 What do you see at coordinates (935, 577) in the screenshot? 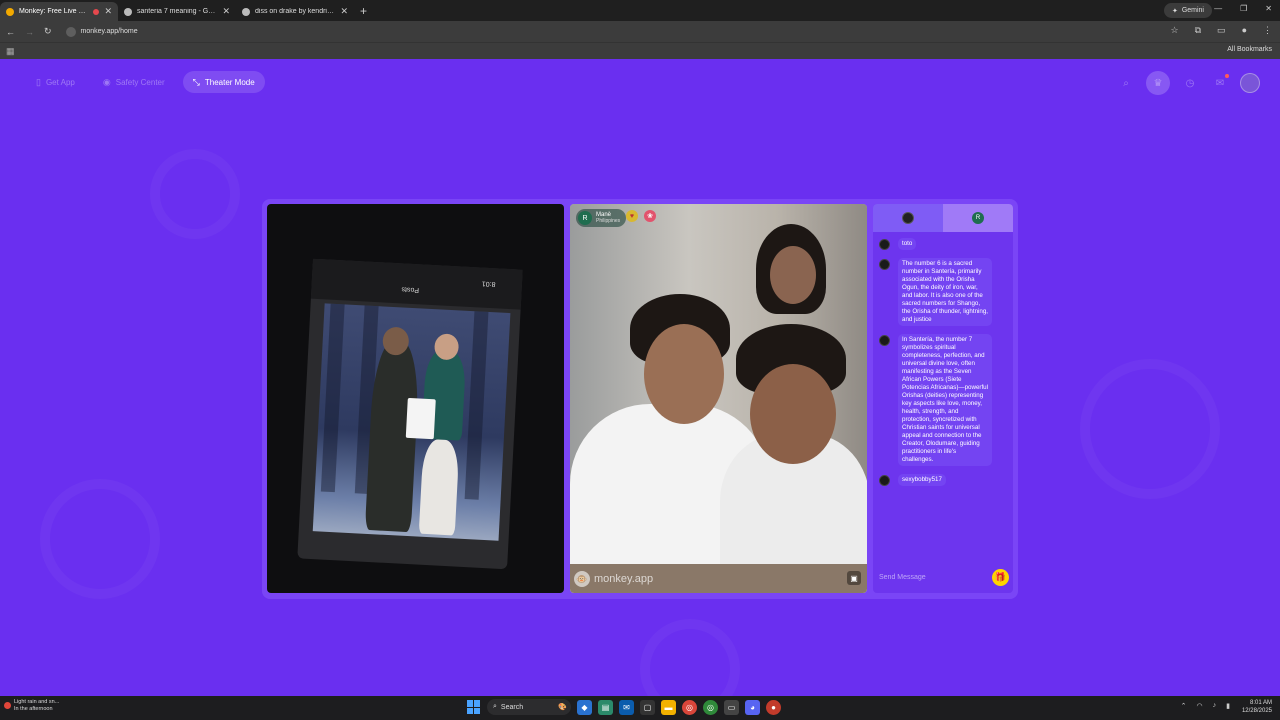
I see `send-message-input: Send Message` at bounding box center [935, 577].